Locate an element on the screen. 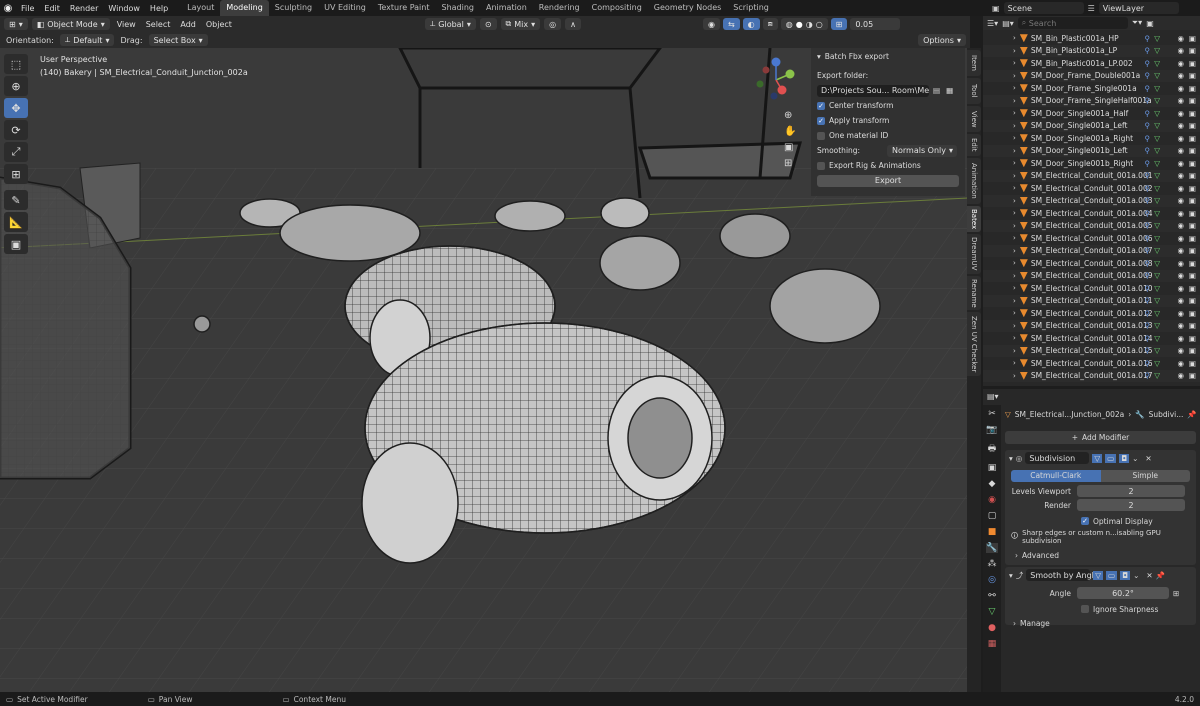 This screenshot has width=1200, height=706. smoothing-dropdown: Normals Only ▾ is located at coordinates (922, 150).